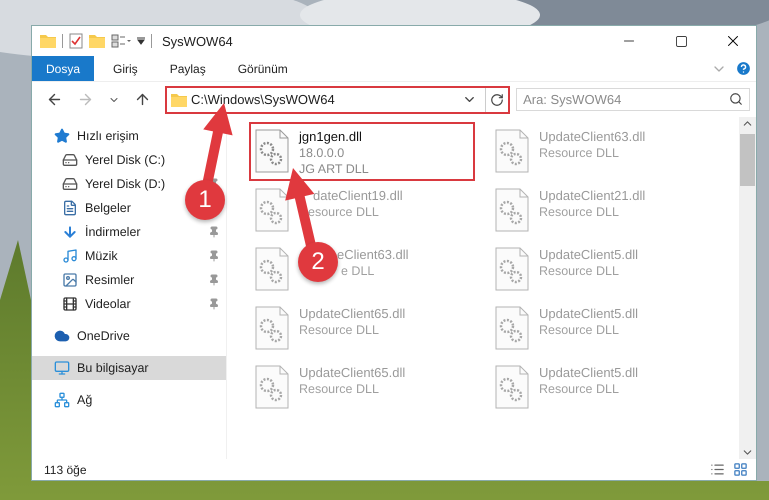 This screenshot has height=500, width=769. Describe the element at coordinates (357, 271) in the screenshot. I see `file-detail: e DLL` at that location.